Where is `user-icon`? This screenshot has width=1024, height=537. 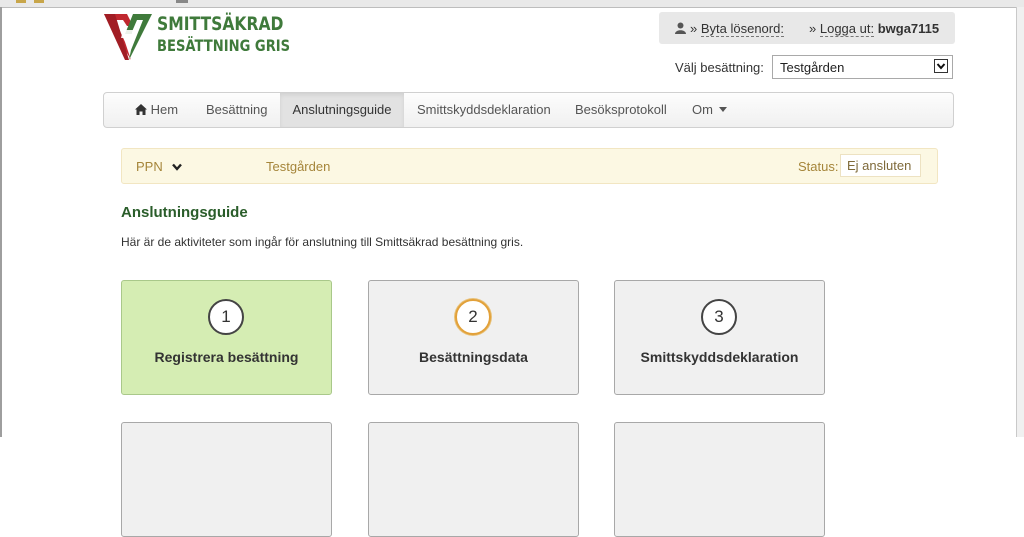 user-icon is located at coordinates (680, 28).